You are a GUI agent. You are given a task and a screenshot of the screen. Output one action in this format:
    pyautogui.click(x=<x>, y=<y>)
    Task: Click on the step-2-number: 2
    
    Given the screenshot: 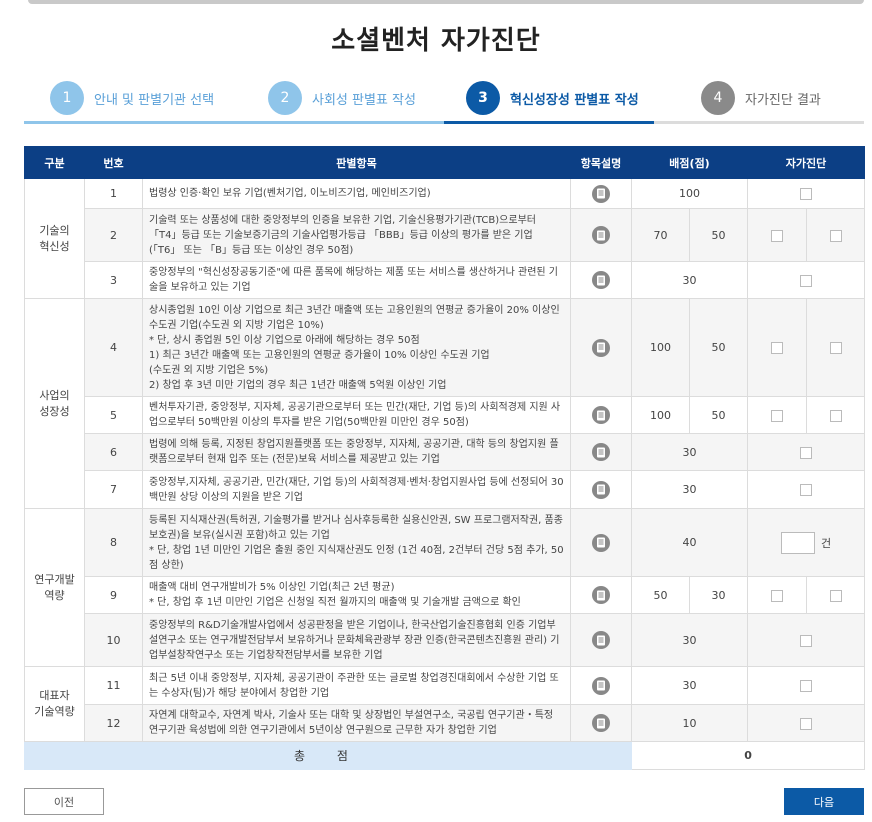 What is the action you would take?
    pyautogui.click(x=285, y=98)
    